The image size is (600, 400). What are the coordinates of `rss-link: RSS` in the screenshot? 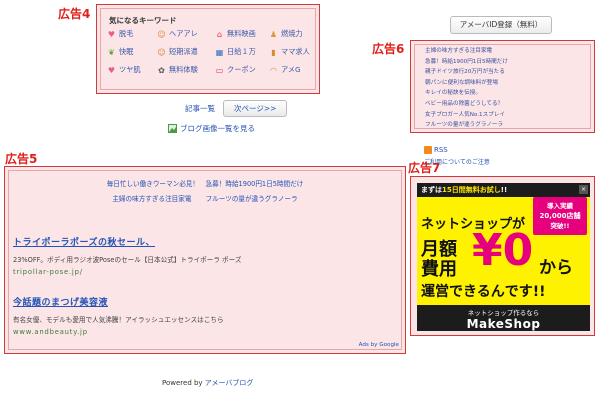 It's located at (436, 150).